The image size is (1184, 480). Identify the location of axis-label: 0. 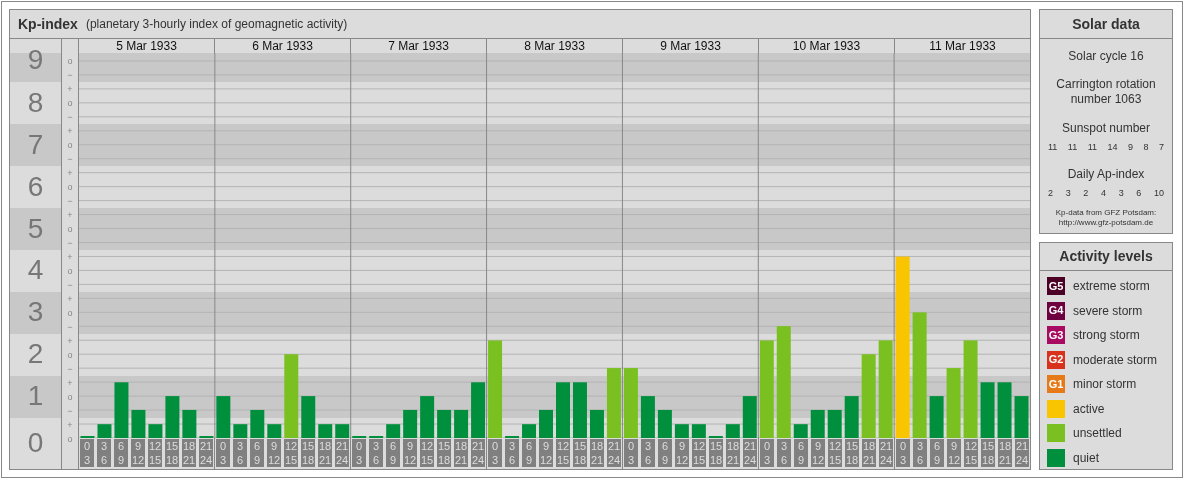
(35, 443).